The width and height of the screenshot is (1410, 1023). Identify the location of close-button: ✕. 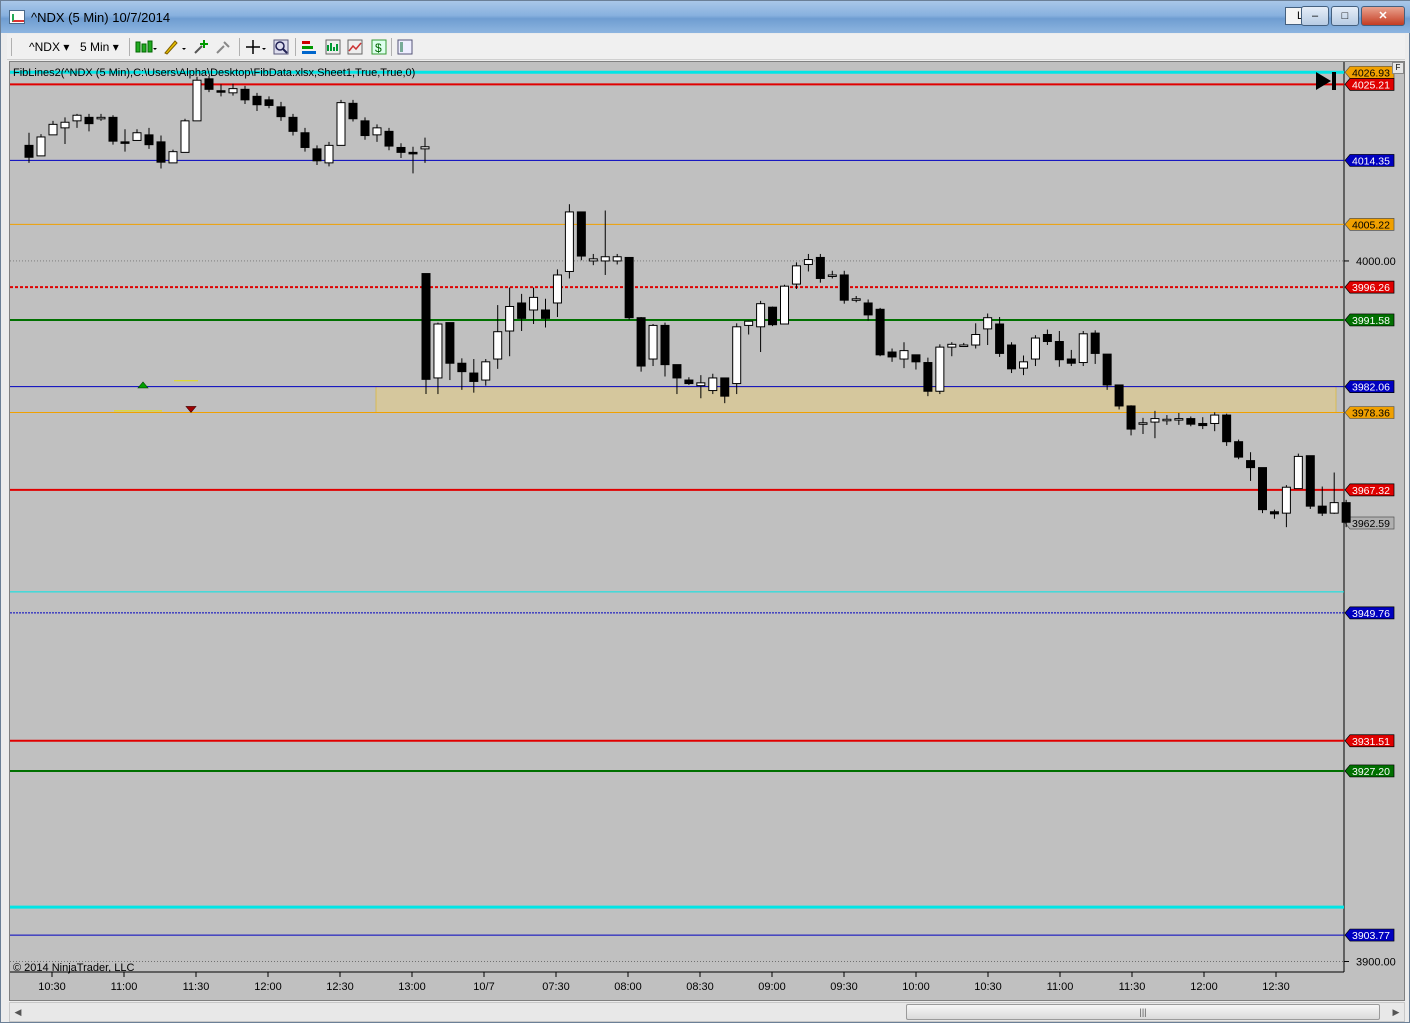
(1383, 16).